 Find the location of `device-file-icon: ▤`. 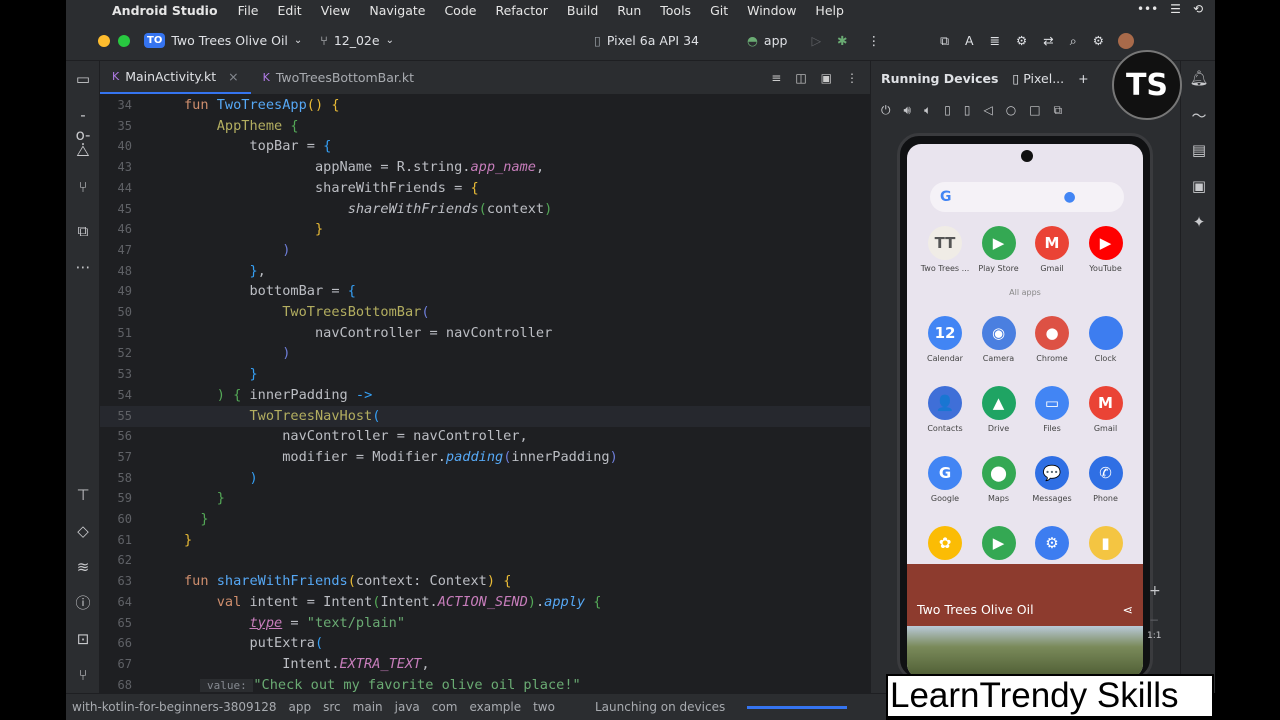

device-file-icon: ▤ is located at coordinates (1199, 150).